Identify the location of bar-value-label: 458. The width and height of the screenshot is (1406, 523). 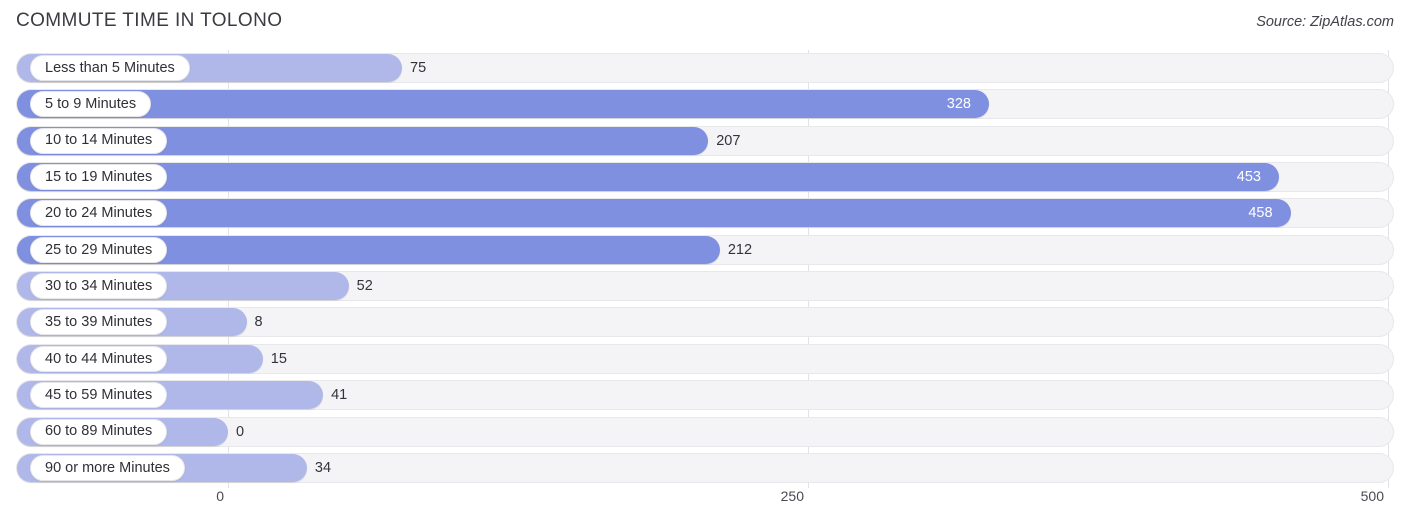
(1260, 213).